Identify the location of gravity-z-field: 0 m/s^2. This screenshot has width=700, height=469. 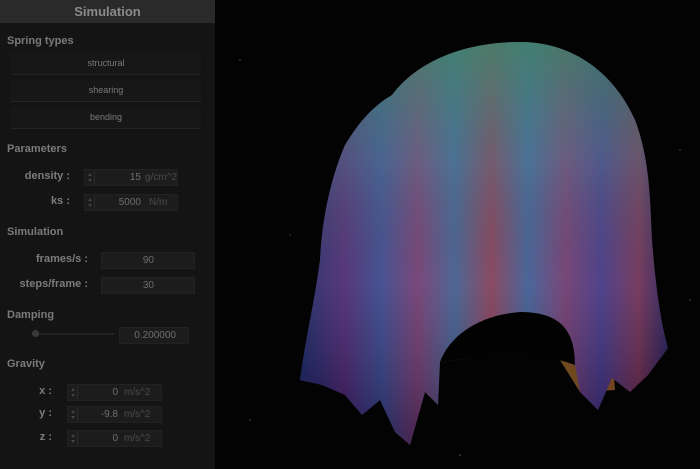
(114, 438).